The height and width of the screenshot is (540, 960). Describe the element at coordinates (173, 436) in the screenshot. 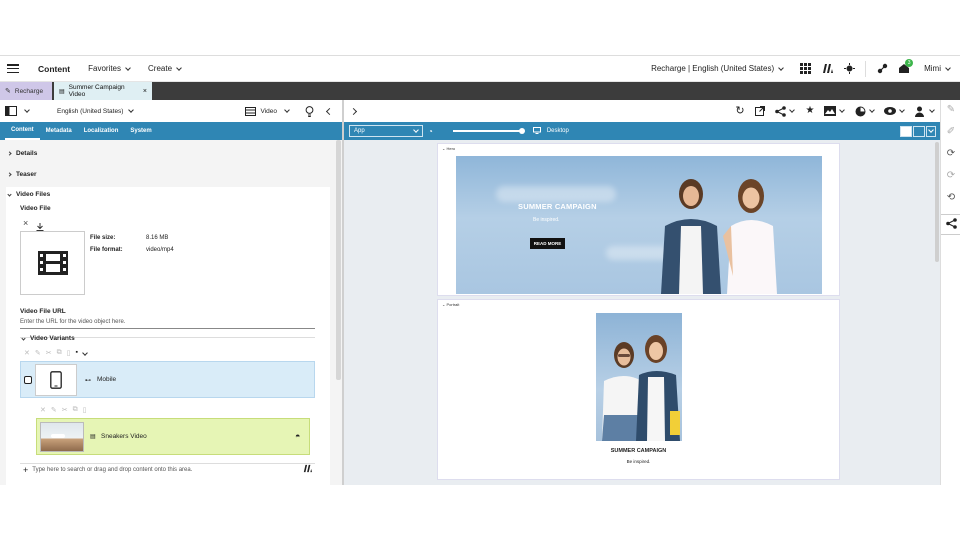

I see `variant-row-sneakers: ▤ Sneakers Video ◓` at that location.